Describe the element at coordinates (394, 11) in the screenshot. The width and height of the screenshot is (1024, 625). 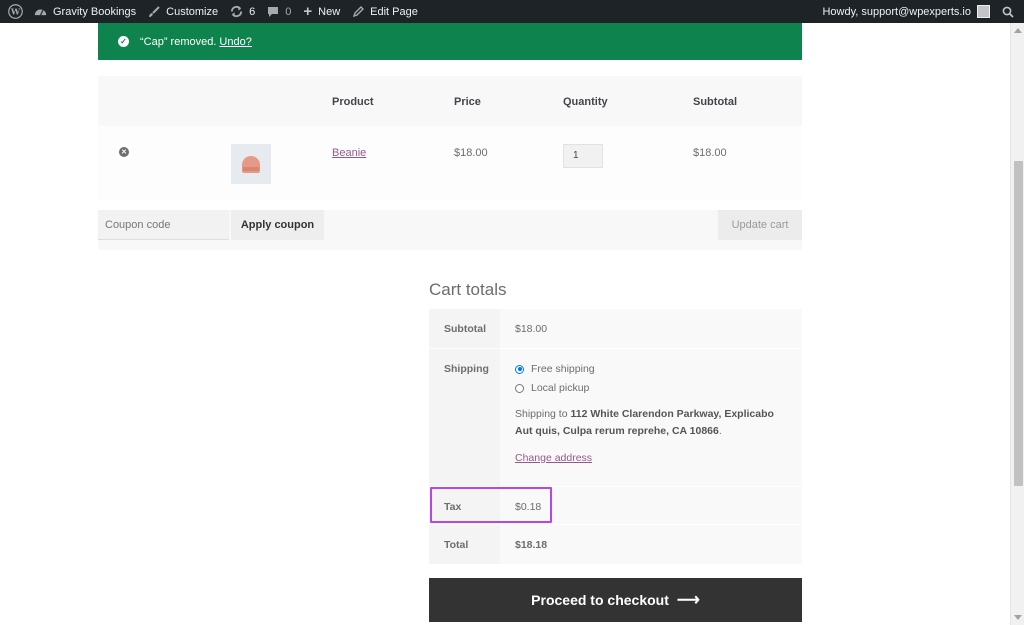
I see `edit-page-label: Edit Page` at that location.